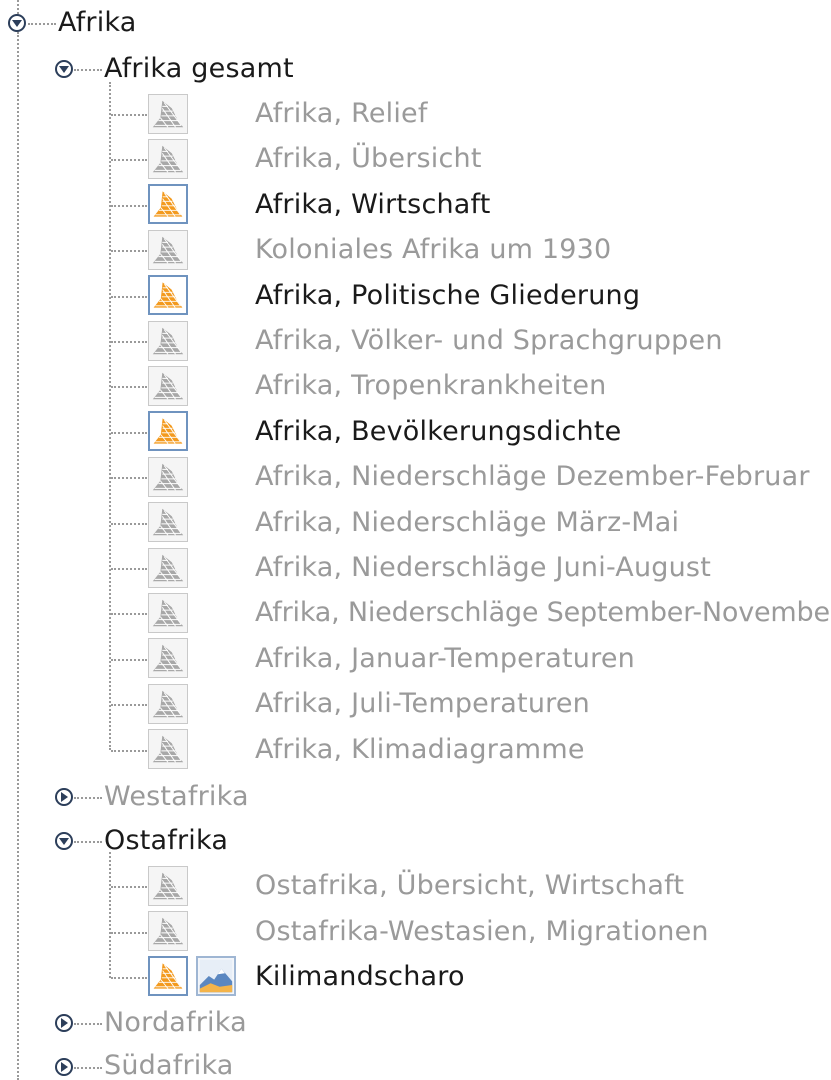 The height and width of the screenshot is (1080, 831). I want to click on tree-node-nordafrika: Nordafrika, so click(175, 1023).